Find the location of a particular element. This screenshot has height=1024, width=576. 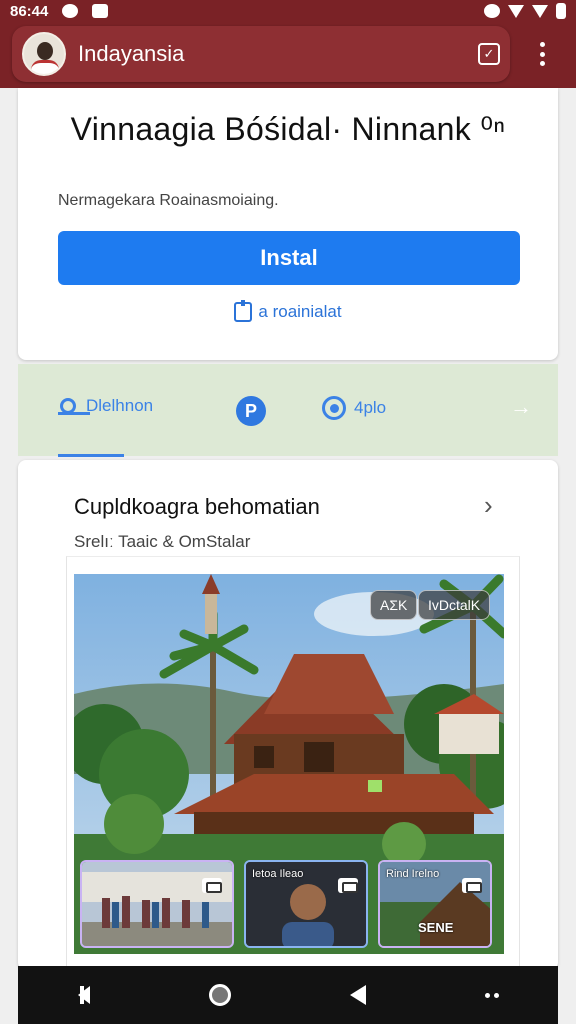

tab-first-label: Dlelhnon is located at coordinates (120, 405).